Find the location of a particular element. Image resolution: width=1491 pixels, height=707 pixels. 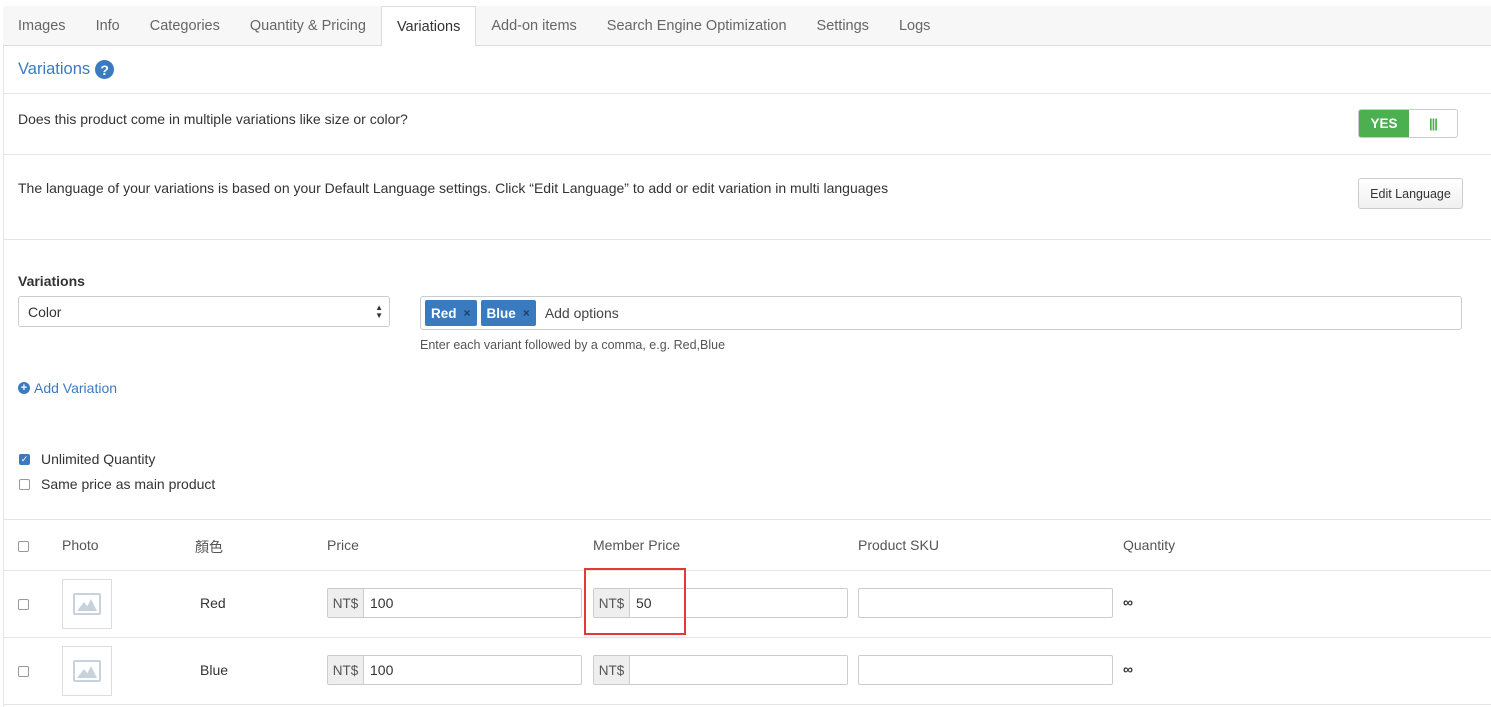

unlimited-quantity-checkbox: ✓ is located at coordinates (24, 459).